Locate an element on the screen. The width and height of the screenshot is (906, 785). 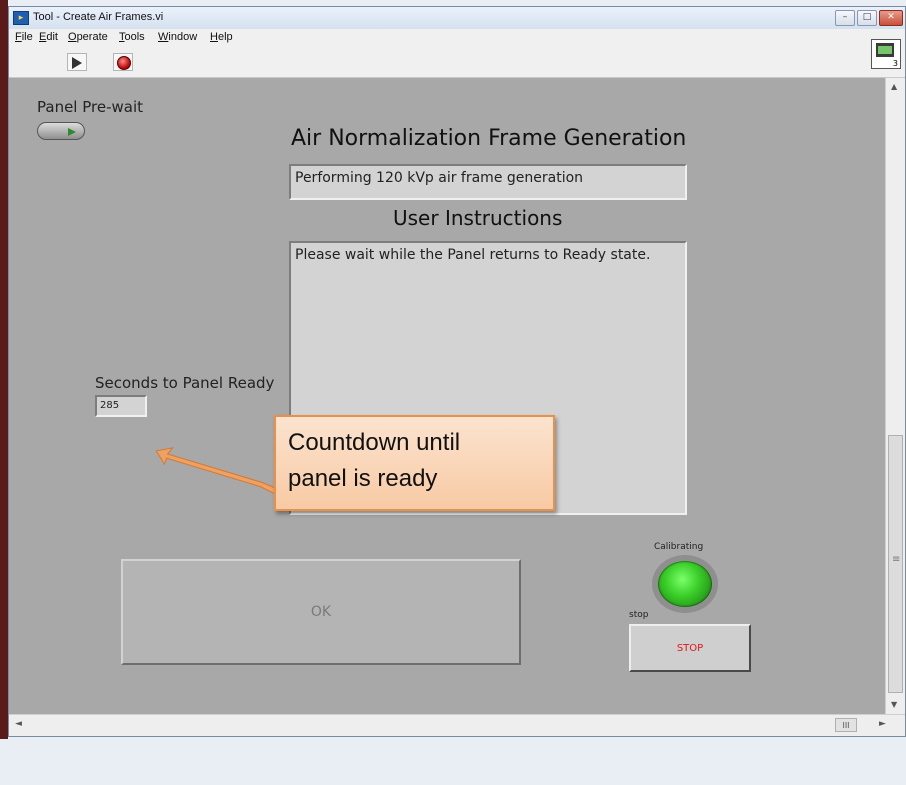
callout-line-1: Countdown until is located at coordinates (374, 442).